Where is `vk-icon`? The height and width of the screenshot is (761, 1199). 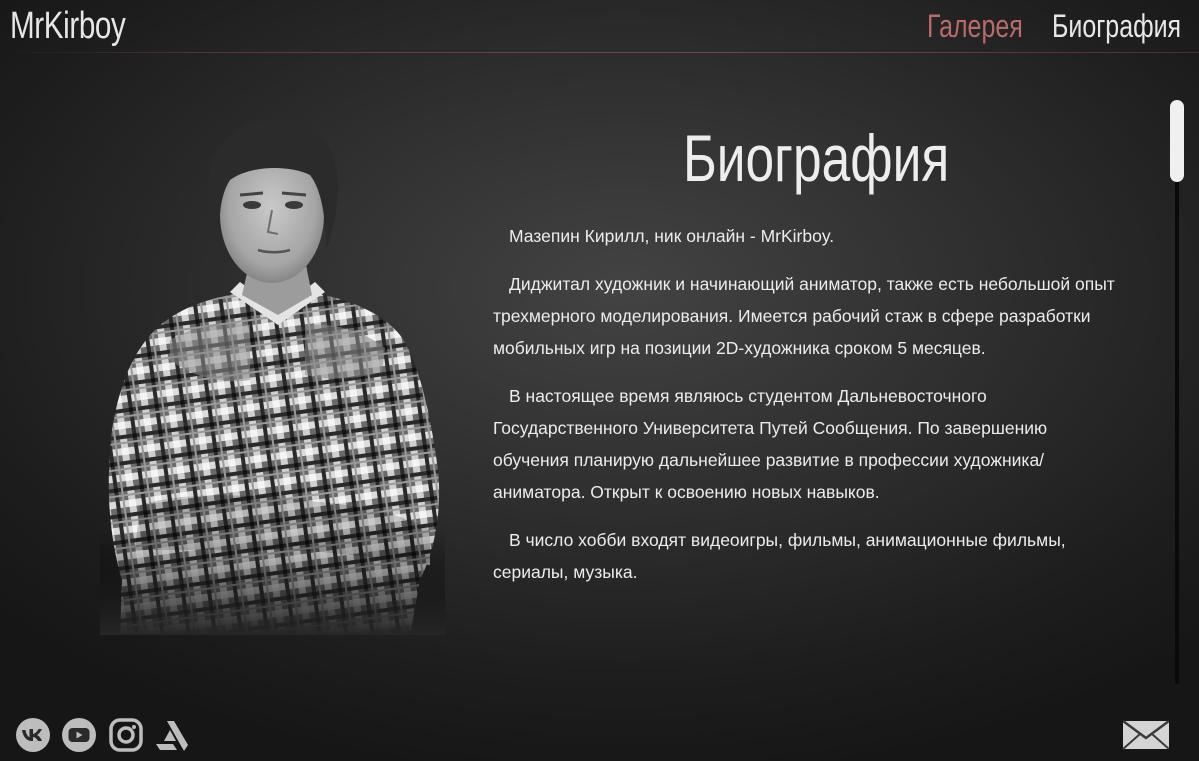 vk-icon is located at coordinates (33, 735).